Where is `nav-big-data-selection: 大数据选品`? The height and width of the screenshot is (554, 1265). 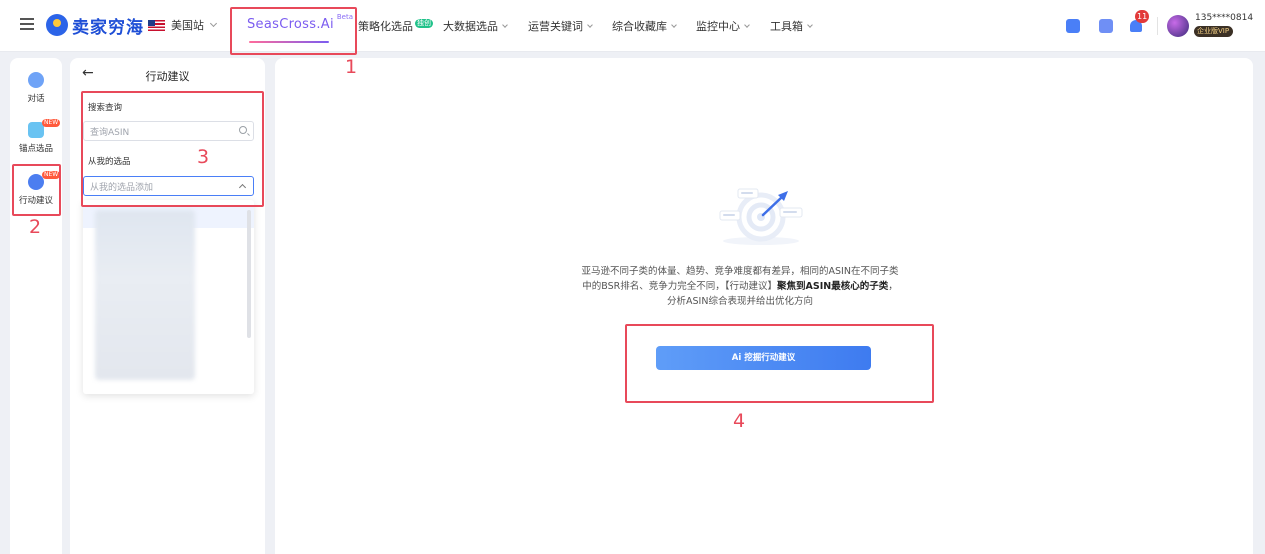 nav-big-data-selection: 大数据选品 is located at coordinates (475, 26).